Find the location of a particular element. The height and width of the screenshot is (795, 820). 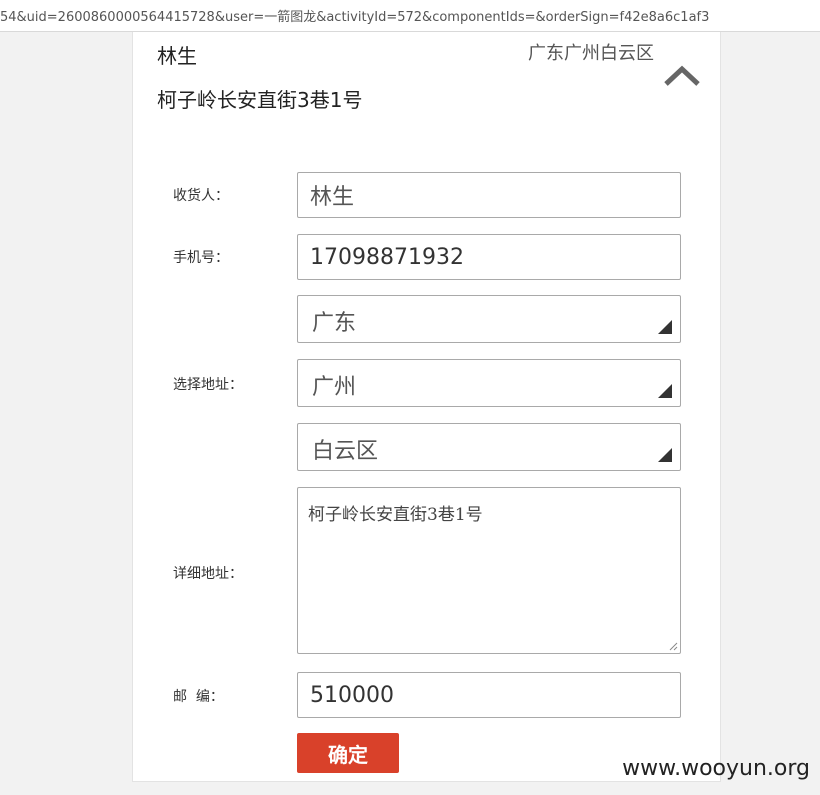

detail-address-value: 柯子岭长安直街3巷1号 is located at coordinates (395, 515).